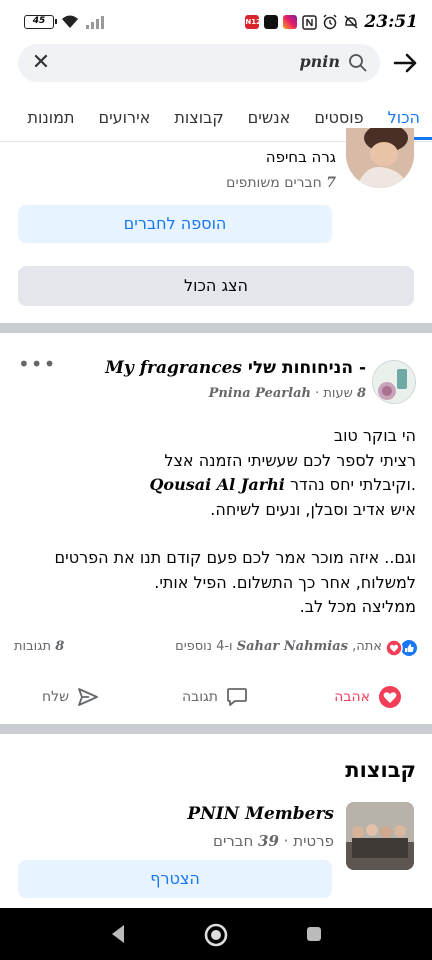  Describe the element at coordinates (313, 509) in the screenshot. I see `post-line: איש אדיב וסבלן, ונעים לשיחה.` at that location.